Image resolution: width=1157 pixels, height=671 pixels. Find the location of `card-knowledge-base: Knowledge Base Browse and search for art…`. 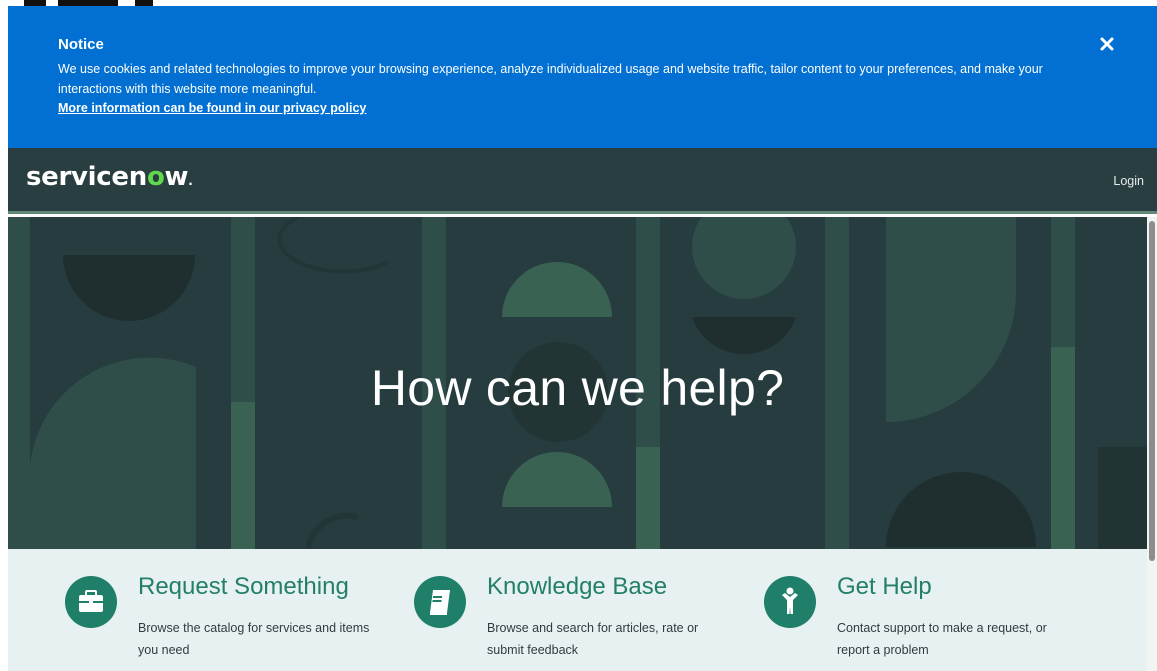

card-knowledge-base: Knowledge Base Browse and search for art… is located at coordinates (579, 618).